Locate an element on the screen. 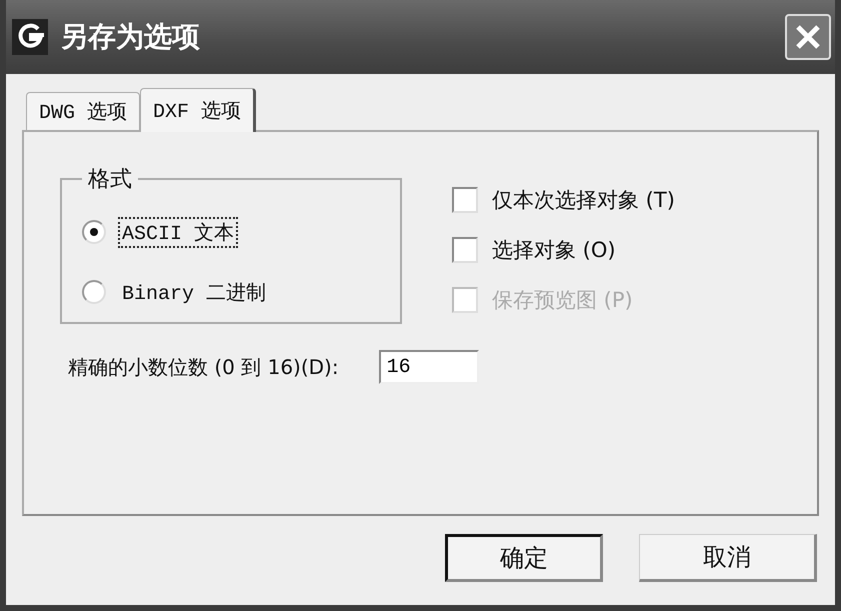 The height and width of the screenshot is (611, 841). precision-input-field: 16 is located at coordinates (428, 367).